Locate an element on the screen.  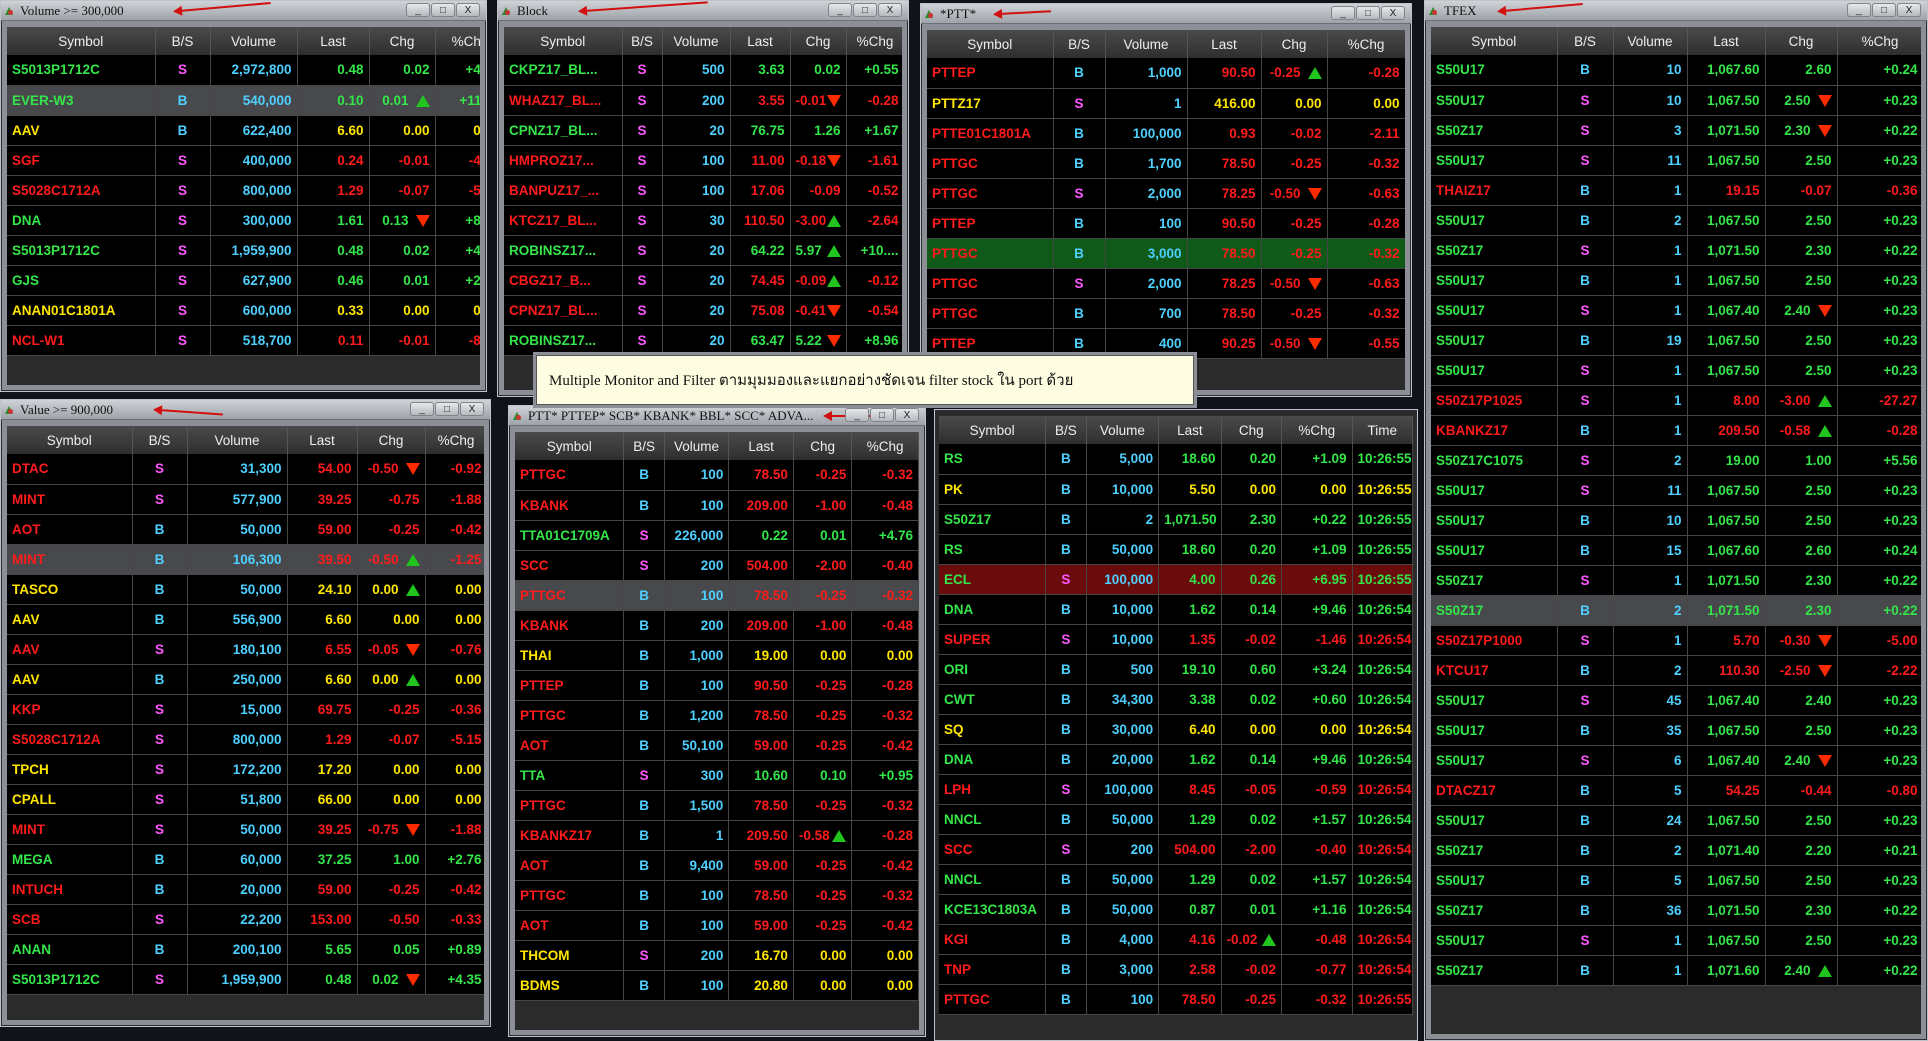
table-row: RS B 5,000 18.60 0.20 +1.09 10:26:55 is located at coordinates (1176, 459).